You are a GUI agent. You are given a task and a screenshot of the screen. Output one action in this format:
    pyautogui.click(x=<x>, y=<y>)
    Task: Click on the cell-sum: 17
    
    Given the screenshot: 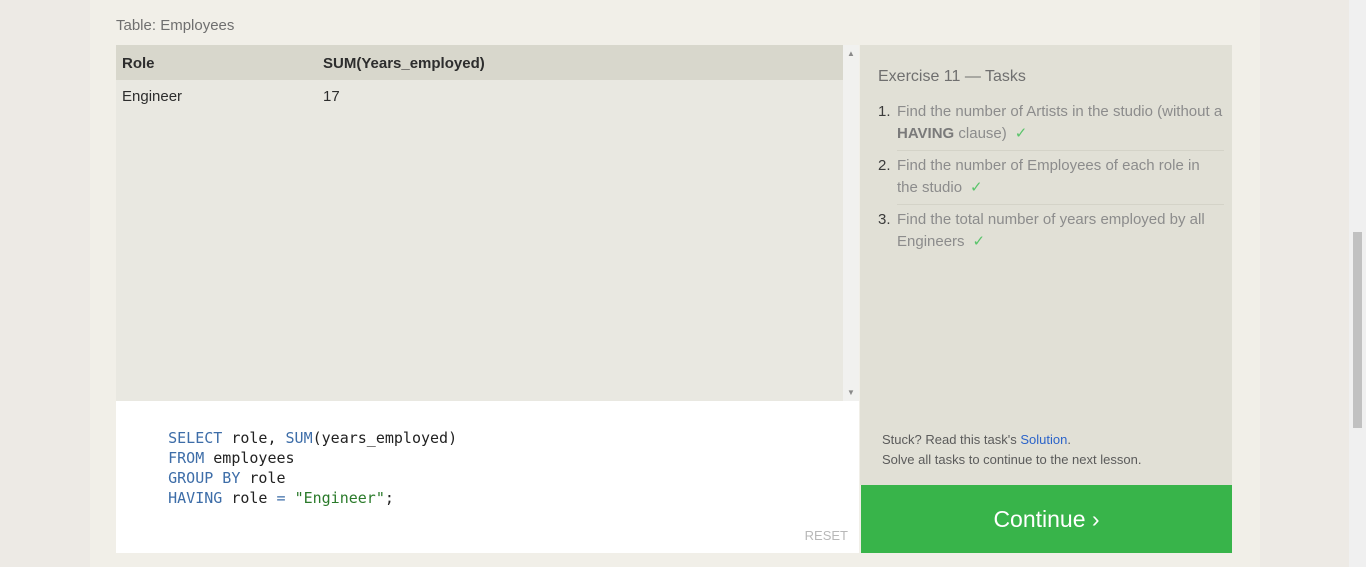 What is the action you would take?
    pyautogui.click(x=331, y=96)
    